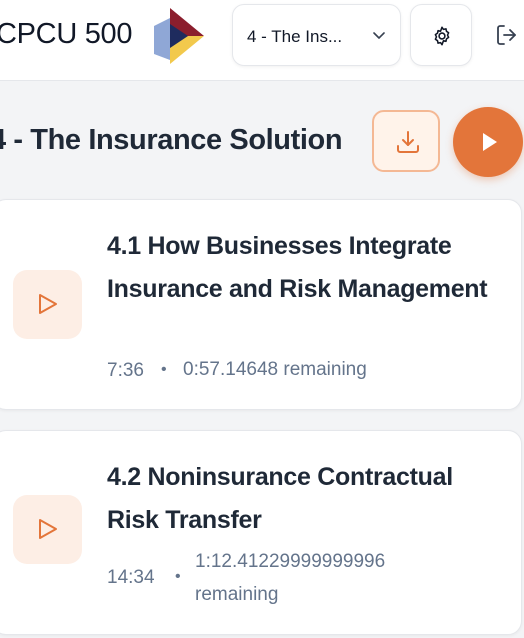 Image resolution: width=524 pixels, height=638 pixels. Describe the element at coordinates (125, 370) in the screenshot. I see `lesson-duration: 7:36` at that location.